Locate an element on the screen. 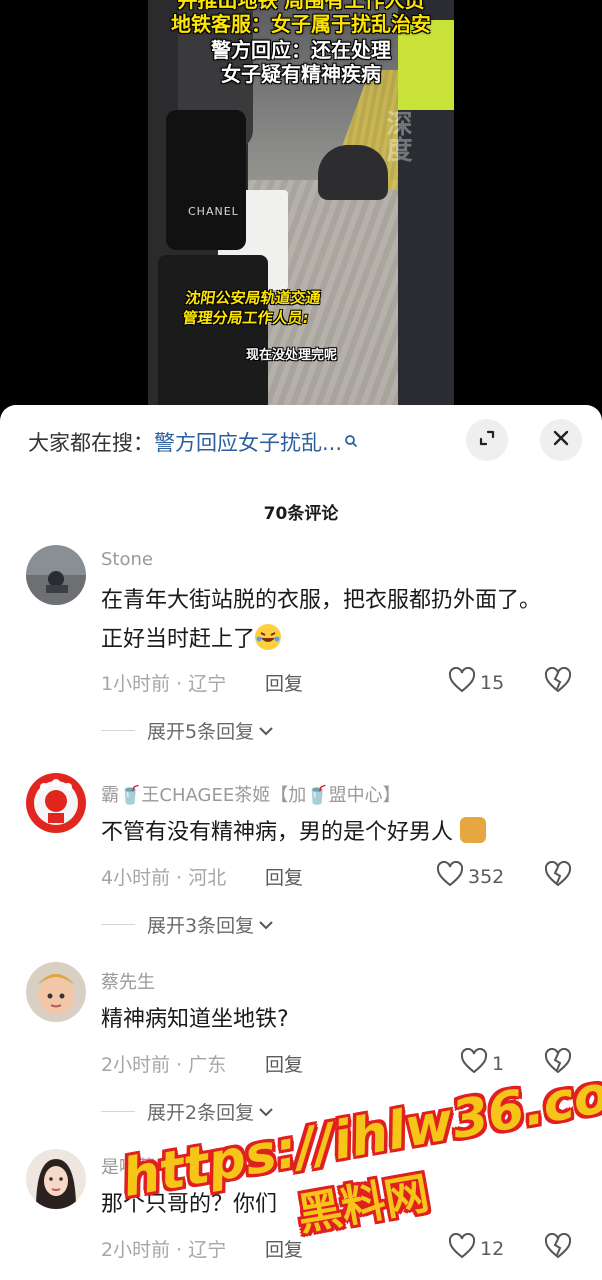 The image size is (602, 1280). video-speaker-title: 沈阳公安局轨道交通 管理分局工作人员: is located at coordinates (251, 308).